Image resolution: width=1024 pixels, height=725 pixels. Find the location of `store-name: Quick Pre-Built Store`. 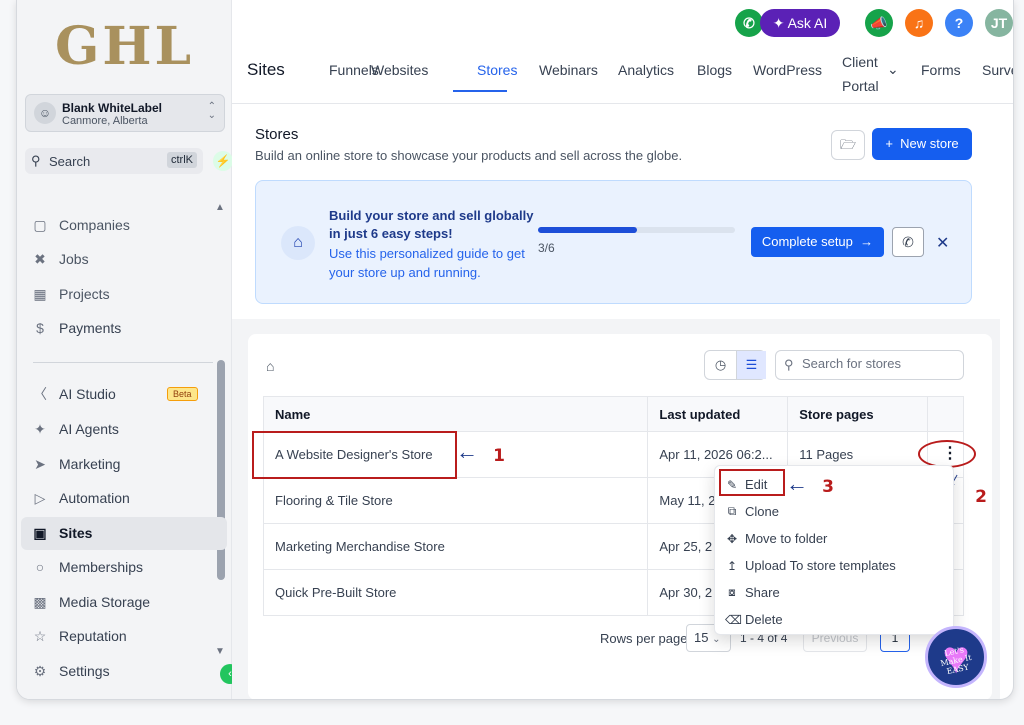

store-name: Quick Pre-Built Store is located at coordinates (455, 592).